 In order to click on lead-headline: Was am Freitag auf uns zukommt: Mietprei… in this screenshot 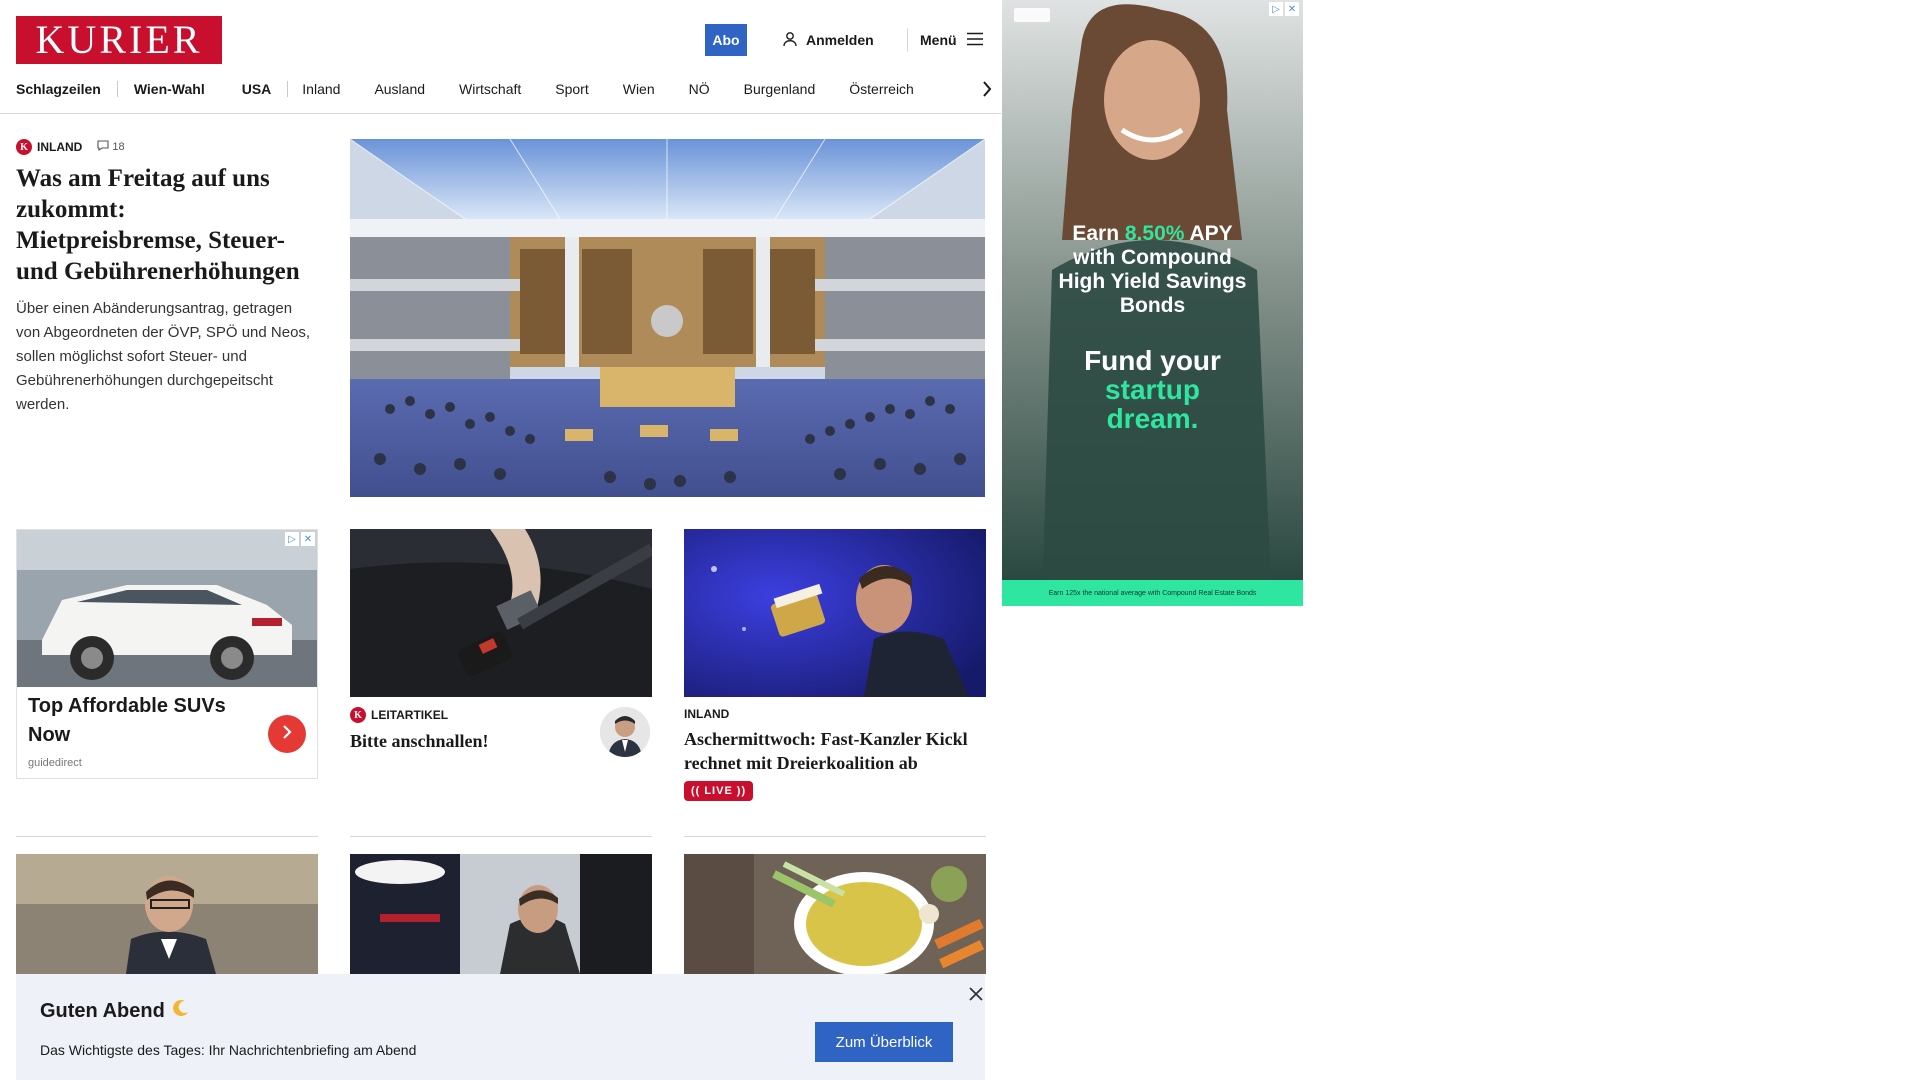, I will do `click(166, 225)`.